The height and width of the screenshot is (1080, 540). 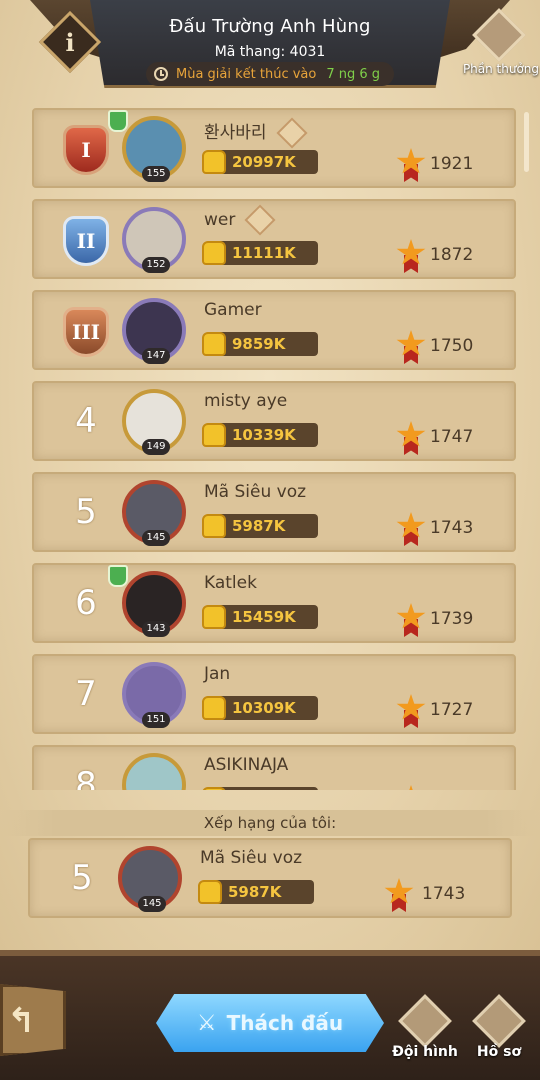 I want to click on challenge-button: ⚔ Thách đấu, so click(x=270, y=1023).